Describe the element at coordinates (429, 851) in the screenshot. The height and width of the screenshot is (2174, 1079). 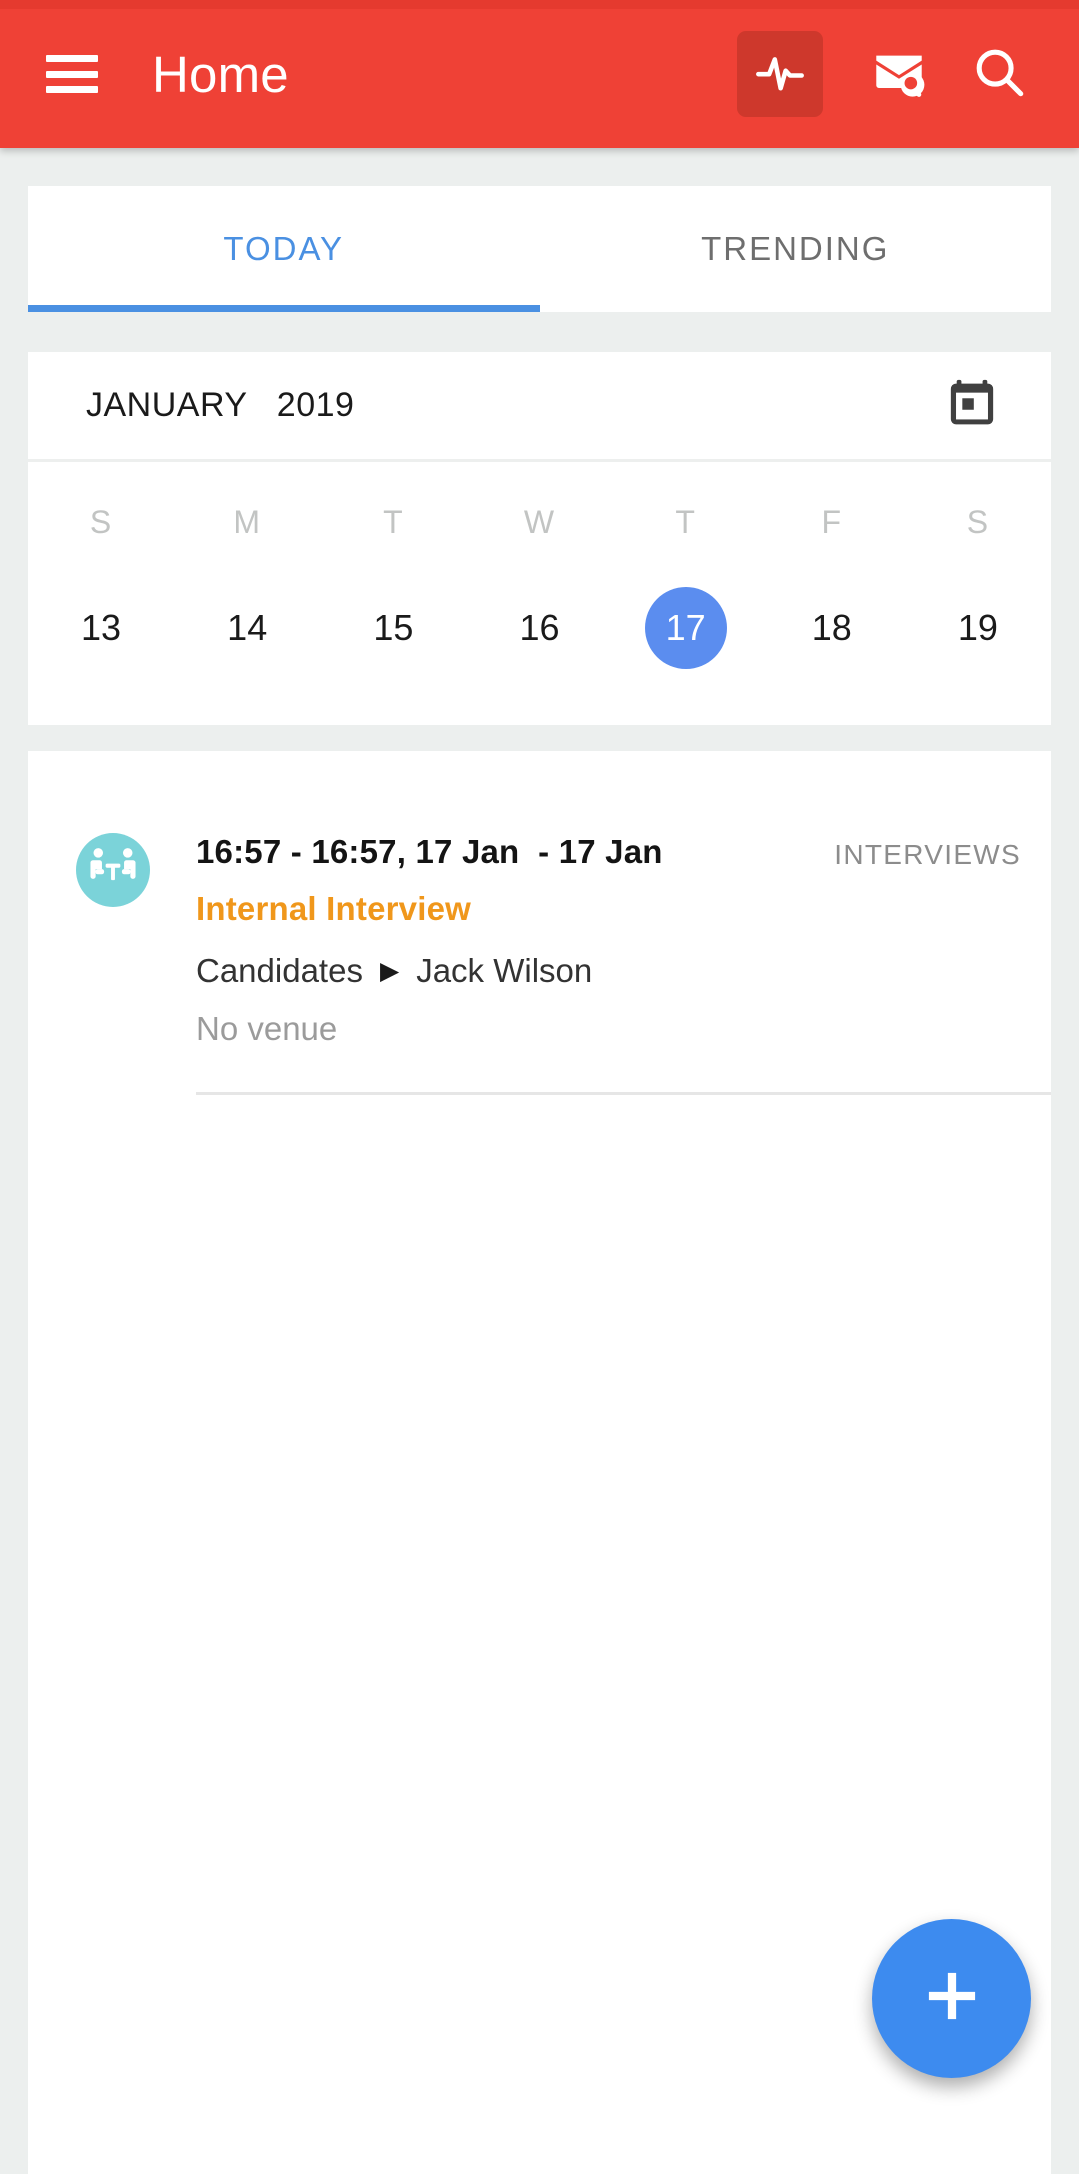
I see `event-time-range: 16:57 - 16:57, 17 Jan - 17 Jan` at that location.